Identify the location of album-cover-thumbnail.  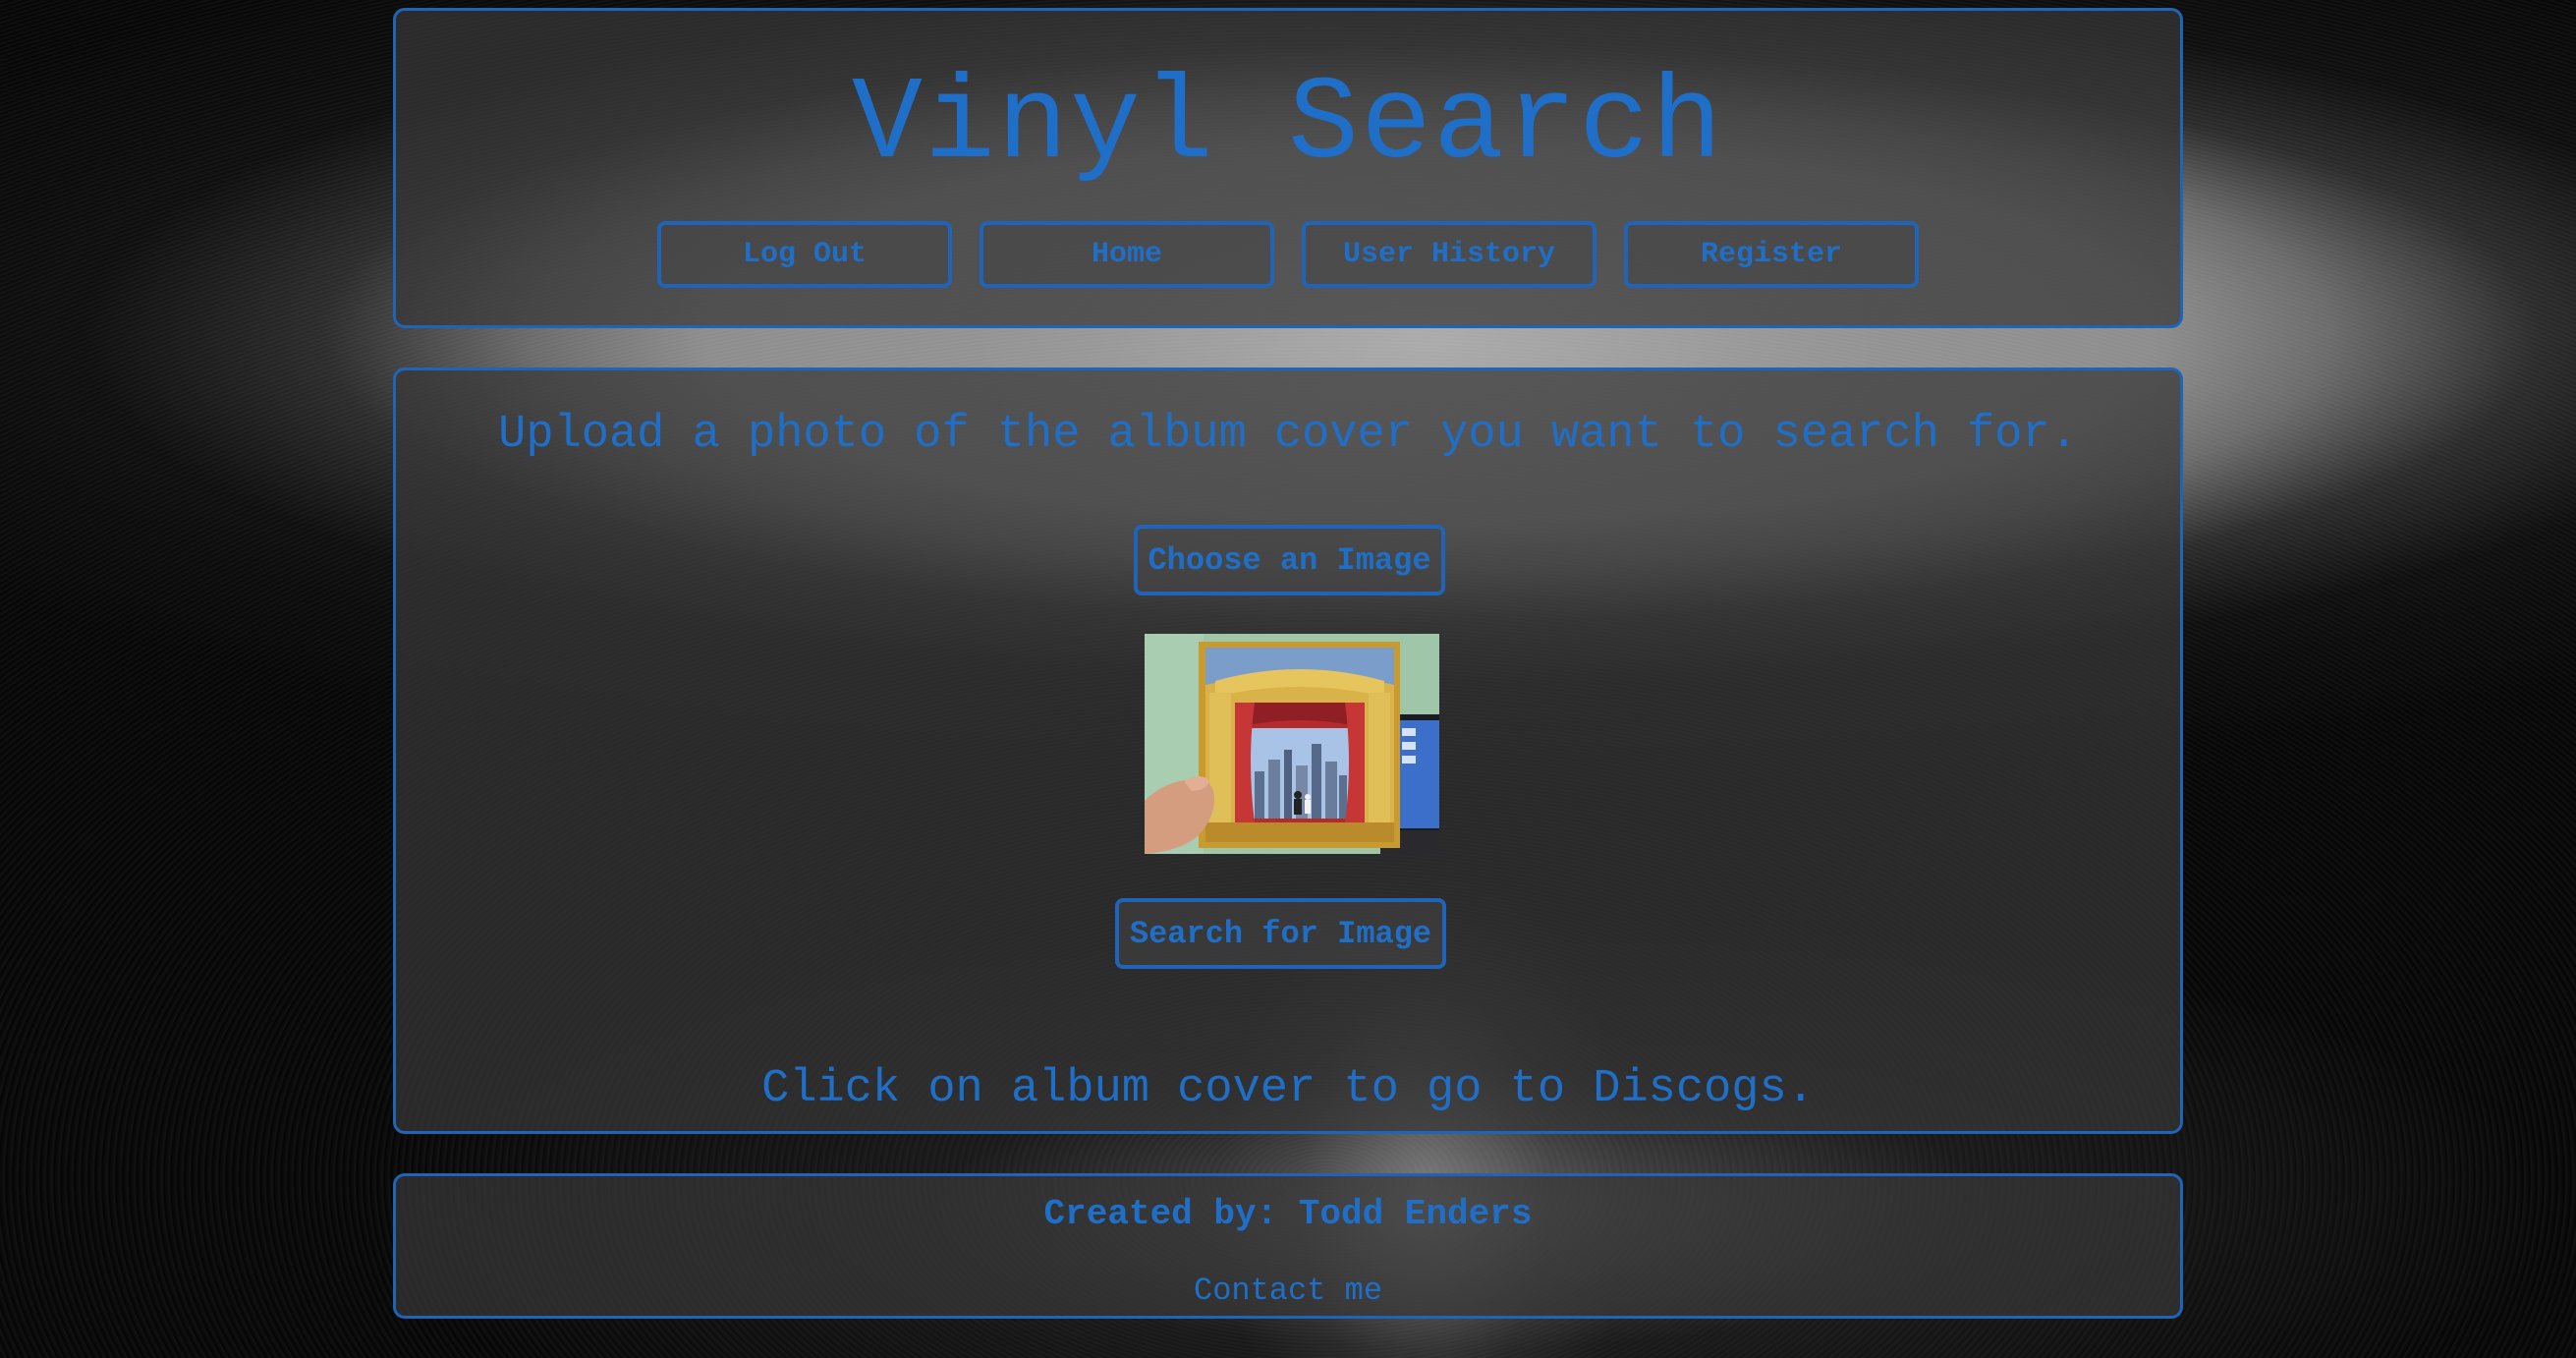
(1292, 744).